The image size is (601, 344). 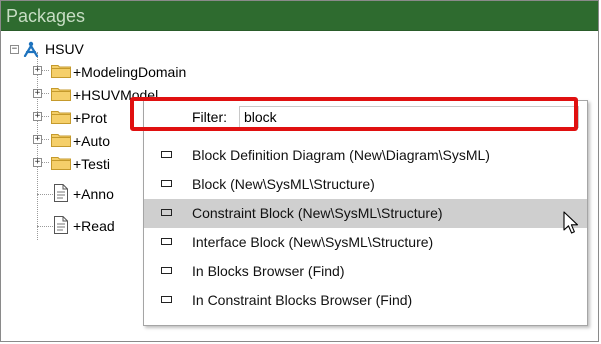 I want to click on tree-item-auto: + +Auto, so click(x=71, y=141).